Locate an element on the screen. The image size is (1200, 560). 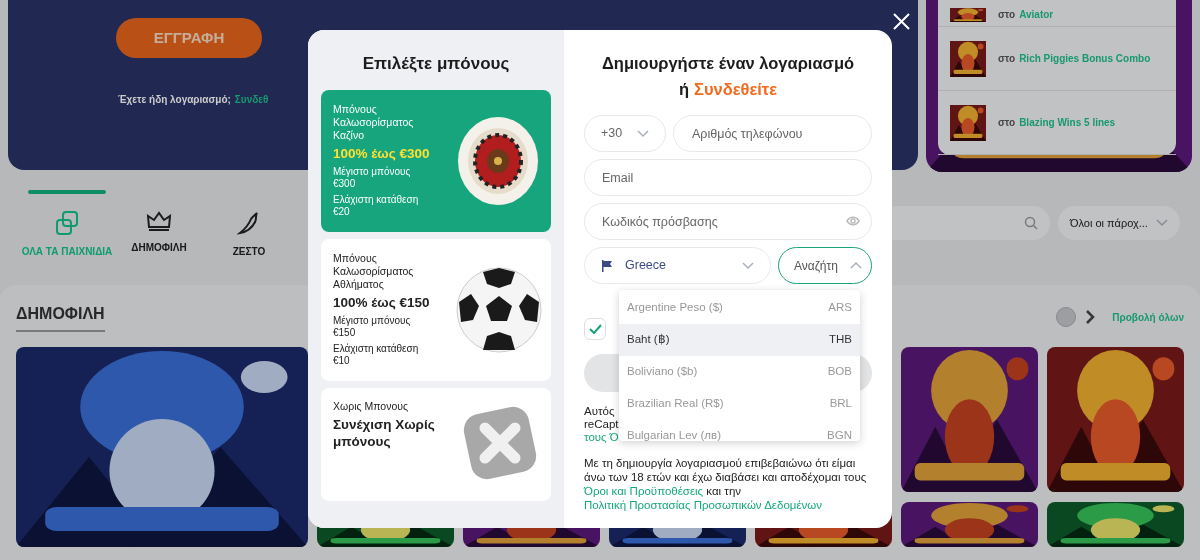
bonus-card: Μπόνους Καλωσορίσματος Καζίνο 100% έως €300 Μέγιστο μπόνους €300 Ελάχιστη κατάθεση €20 is located at coordinates (436, 160).